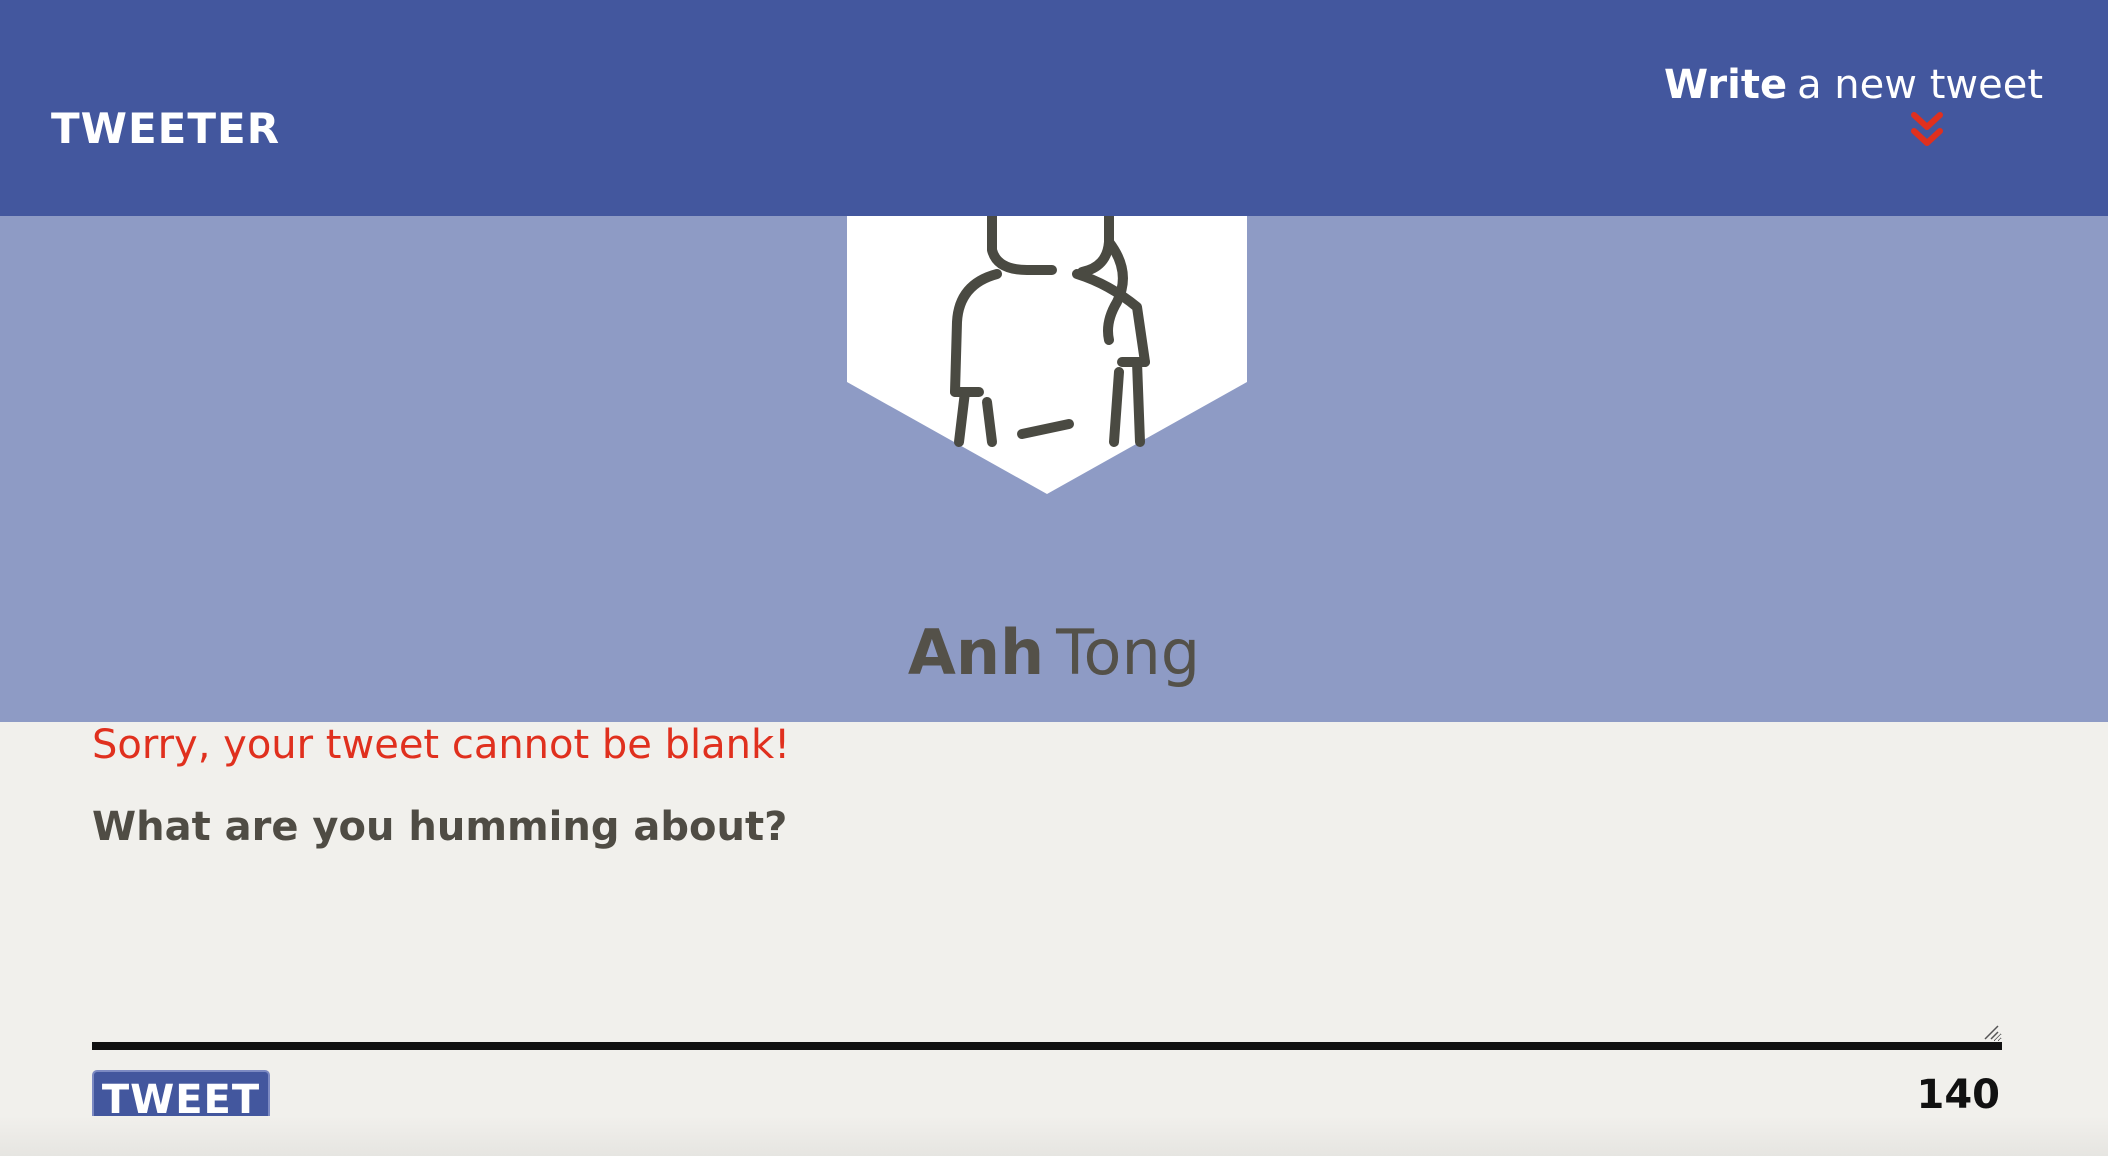  What do you see at coordinates (1958, 1095) in the screenshot?
I see `character-counter: 140` at bounding box center [1958, 1095].